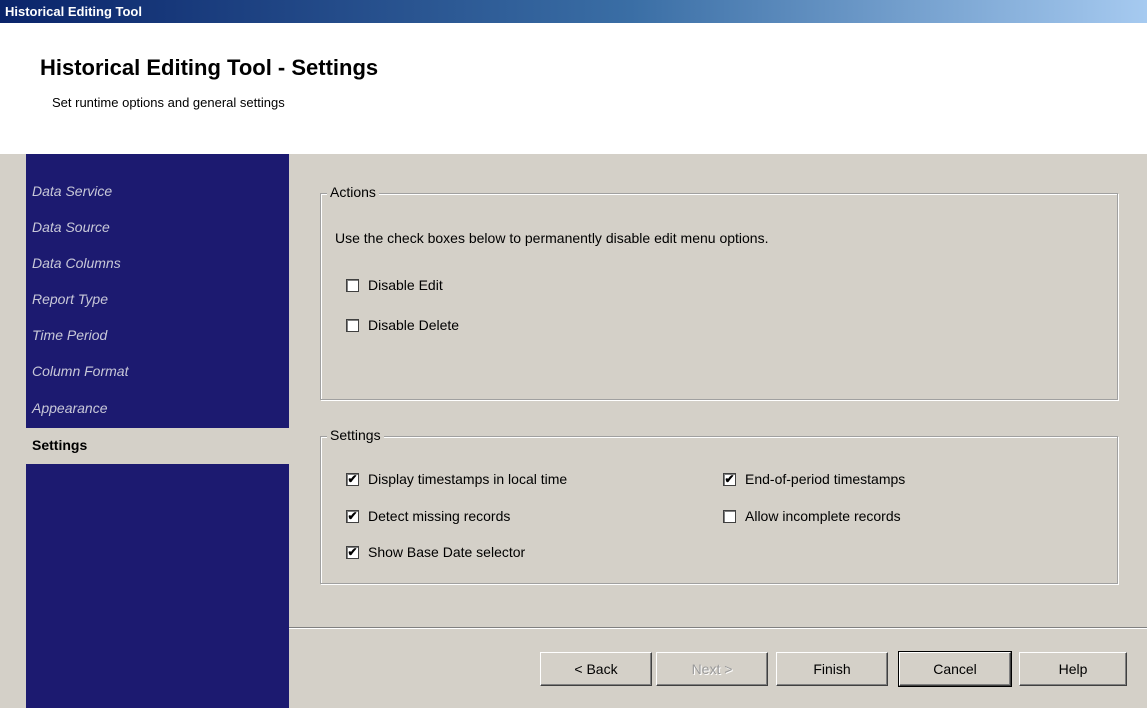 This screenshot has height=708, width=1147. What do you see at coordinates (209, 67) in the screenshot?
I see `page-title: Historical Editing Tool - Settings` at bounding box center [209, 67].